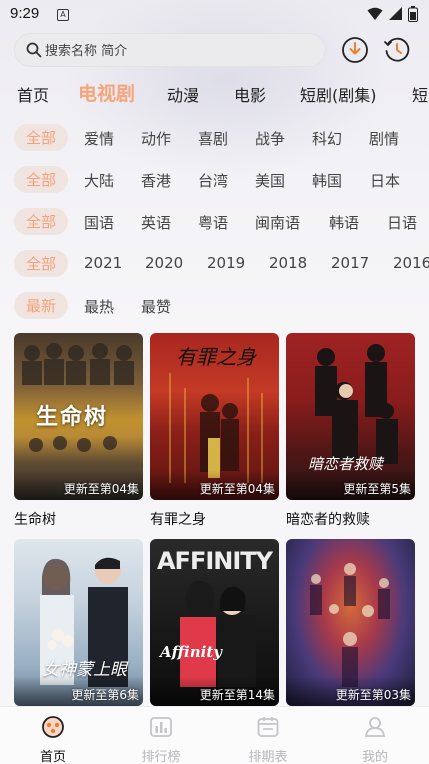 The image size is (429, 764). I want to click on language-chip: 粤语, so click(213, 222).